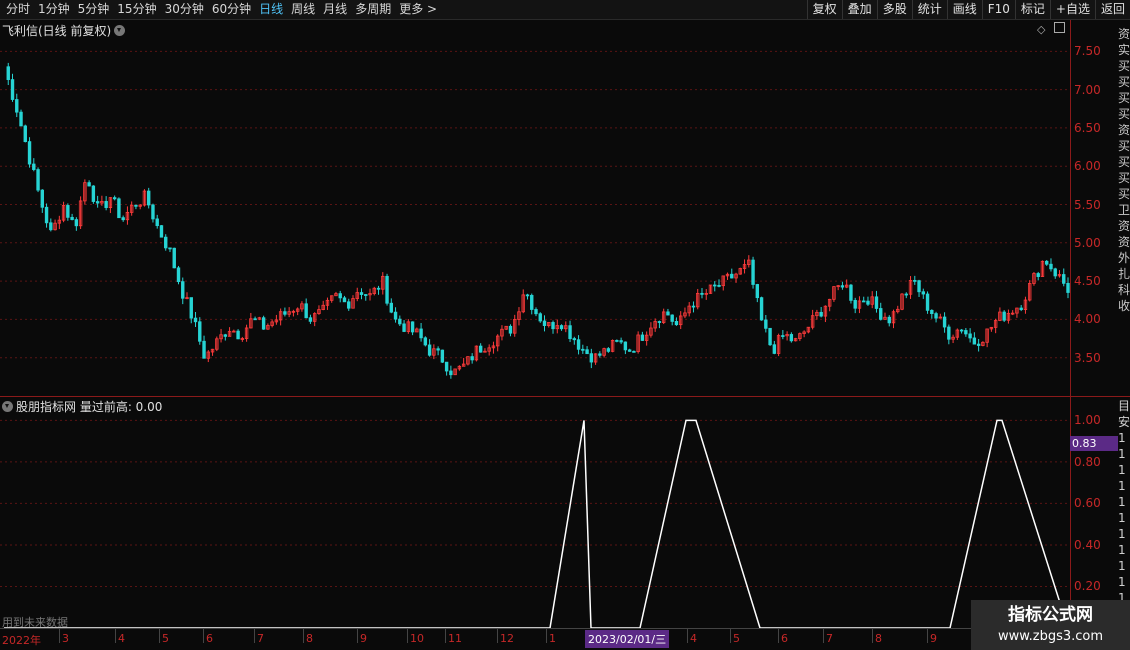 The image size is (1130, 650). What do you see at coordinates (1050, 615) in the screenshot?
I see `logo-line1: 指标公式网` at bounding box center [1050, 615].